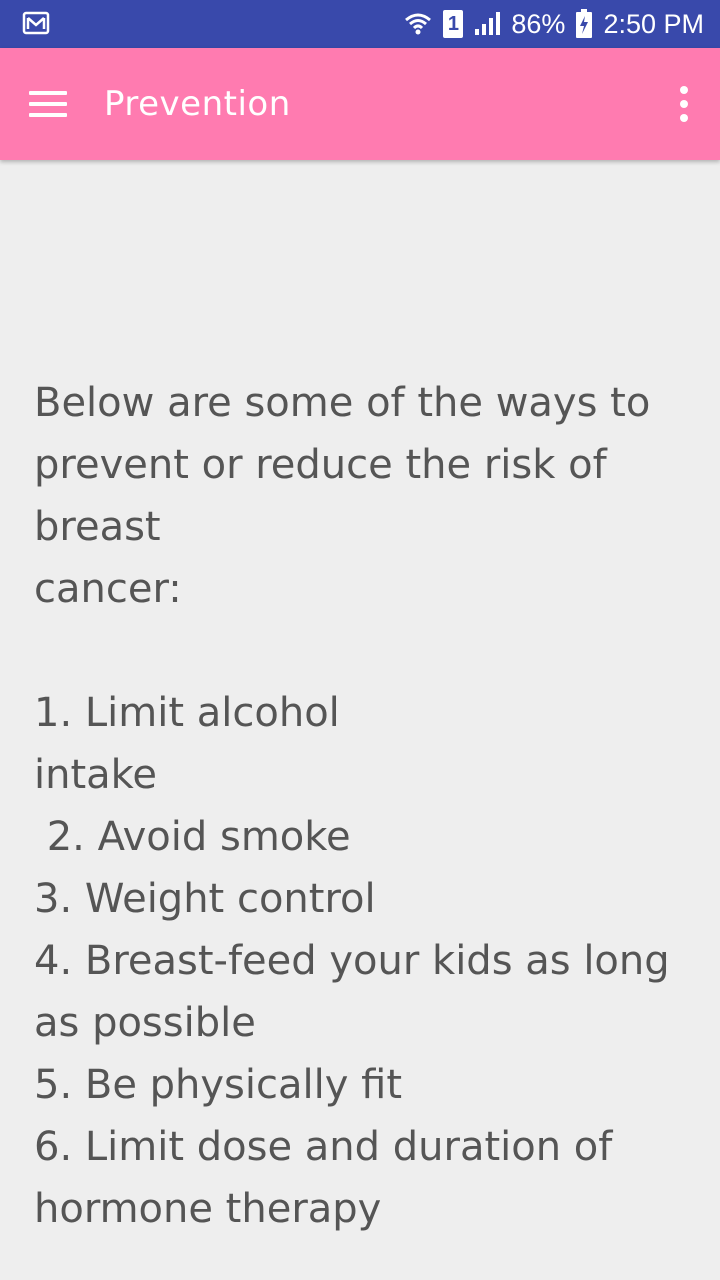 This screenshot has width=720, height=1280. Describe the element at coordinates (360, 24) in the screenshot. I see `status-bar: 1 86% 2:50 PM` at that location.